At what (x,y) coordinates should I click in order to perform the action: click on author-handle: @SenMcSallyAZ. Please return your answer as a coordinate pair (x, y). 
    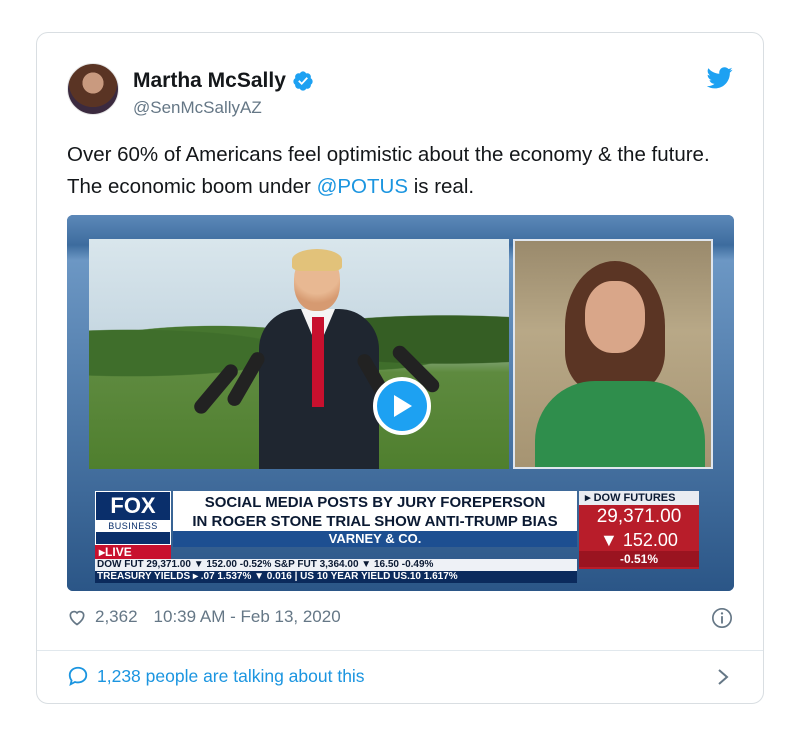
    Looking at the image, I should click on (197, 108).